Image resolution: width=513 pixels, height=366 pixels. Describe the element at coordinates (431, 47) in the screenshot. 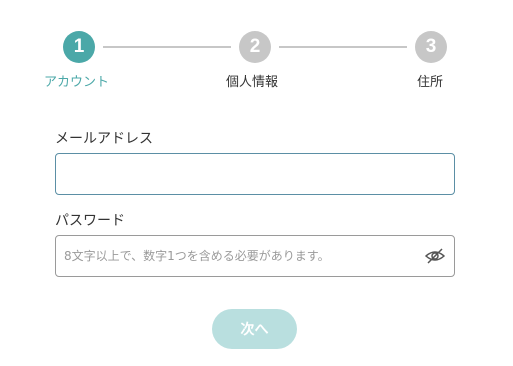

I see `step-3-indicator: 3` at that location.